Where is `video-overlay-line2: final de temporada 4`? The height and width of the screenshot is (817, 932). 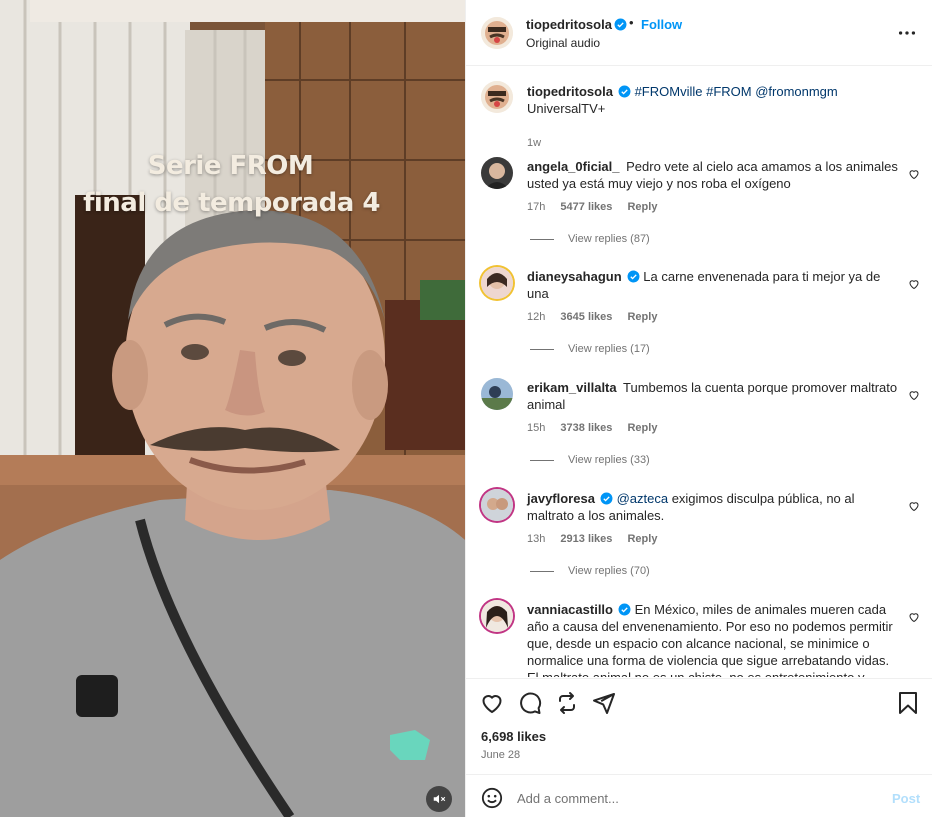
video-overlay-line2: final de temporada 4 is located at coordinates (231, 203).